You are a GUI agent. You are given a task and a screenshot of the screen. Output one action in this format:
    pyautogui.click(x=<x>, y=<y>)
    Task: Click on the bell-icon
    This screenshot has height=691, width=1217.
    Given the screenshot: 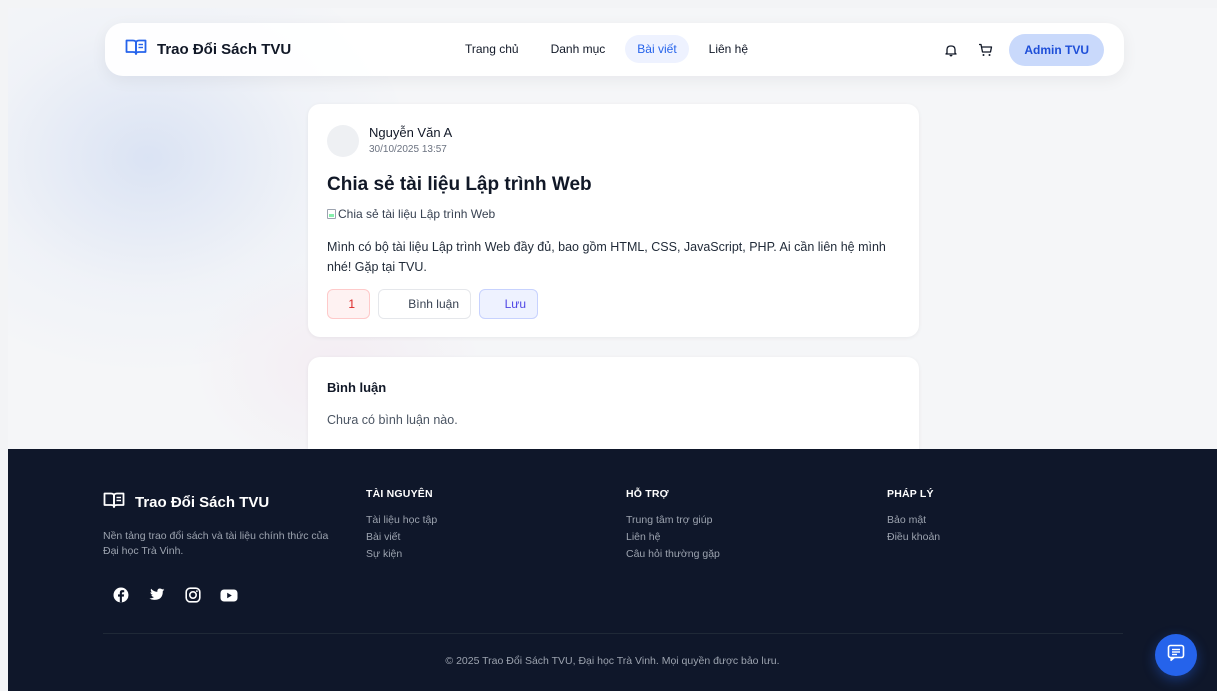 What is the action you would take?
    pyautogui.click(x=951, y=50)
    